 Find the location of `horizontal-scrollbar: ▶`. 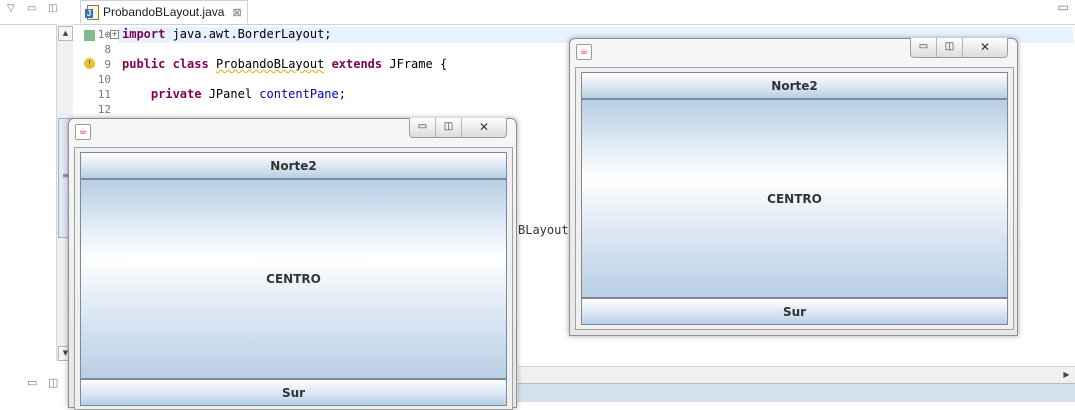

horizontal-scrollbar: ▶ is located at coordinates (796, 374).